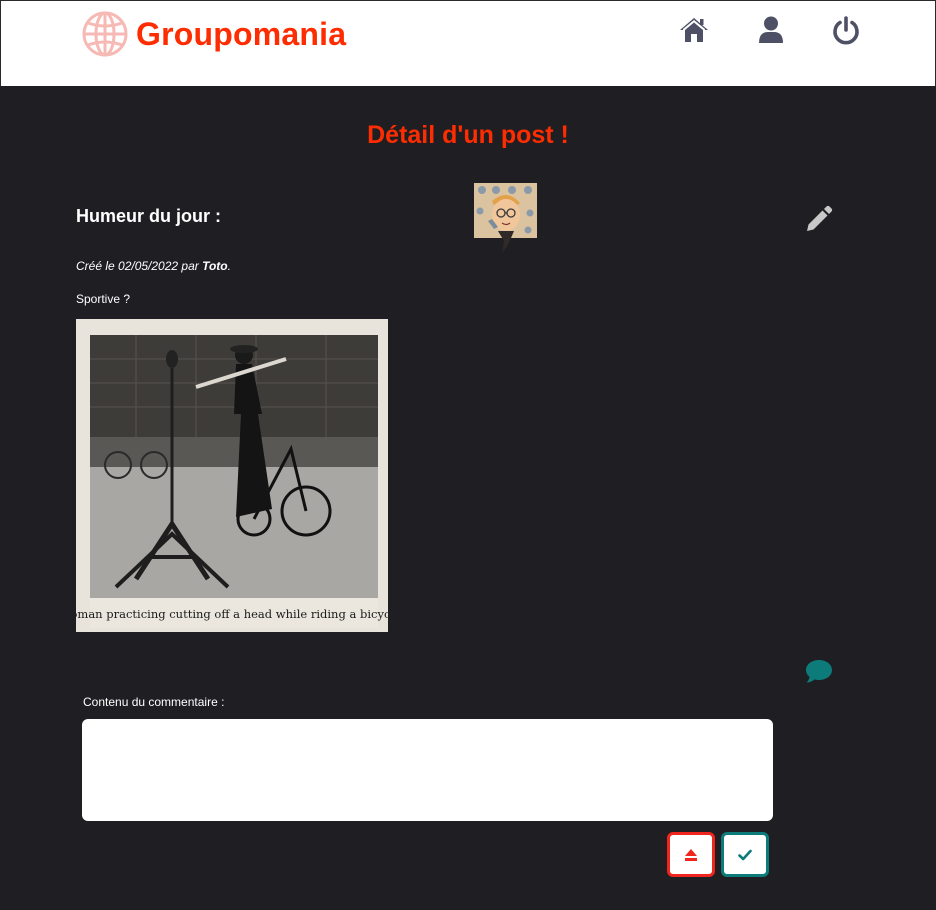 The image size is (936, 910). I want to click on post-title: Humeur du jour :, so click(148, 216).